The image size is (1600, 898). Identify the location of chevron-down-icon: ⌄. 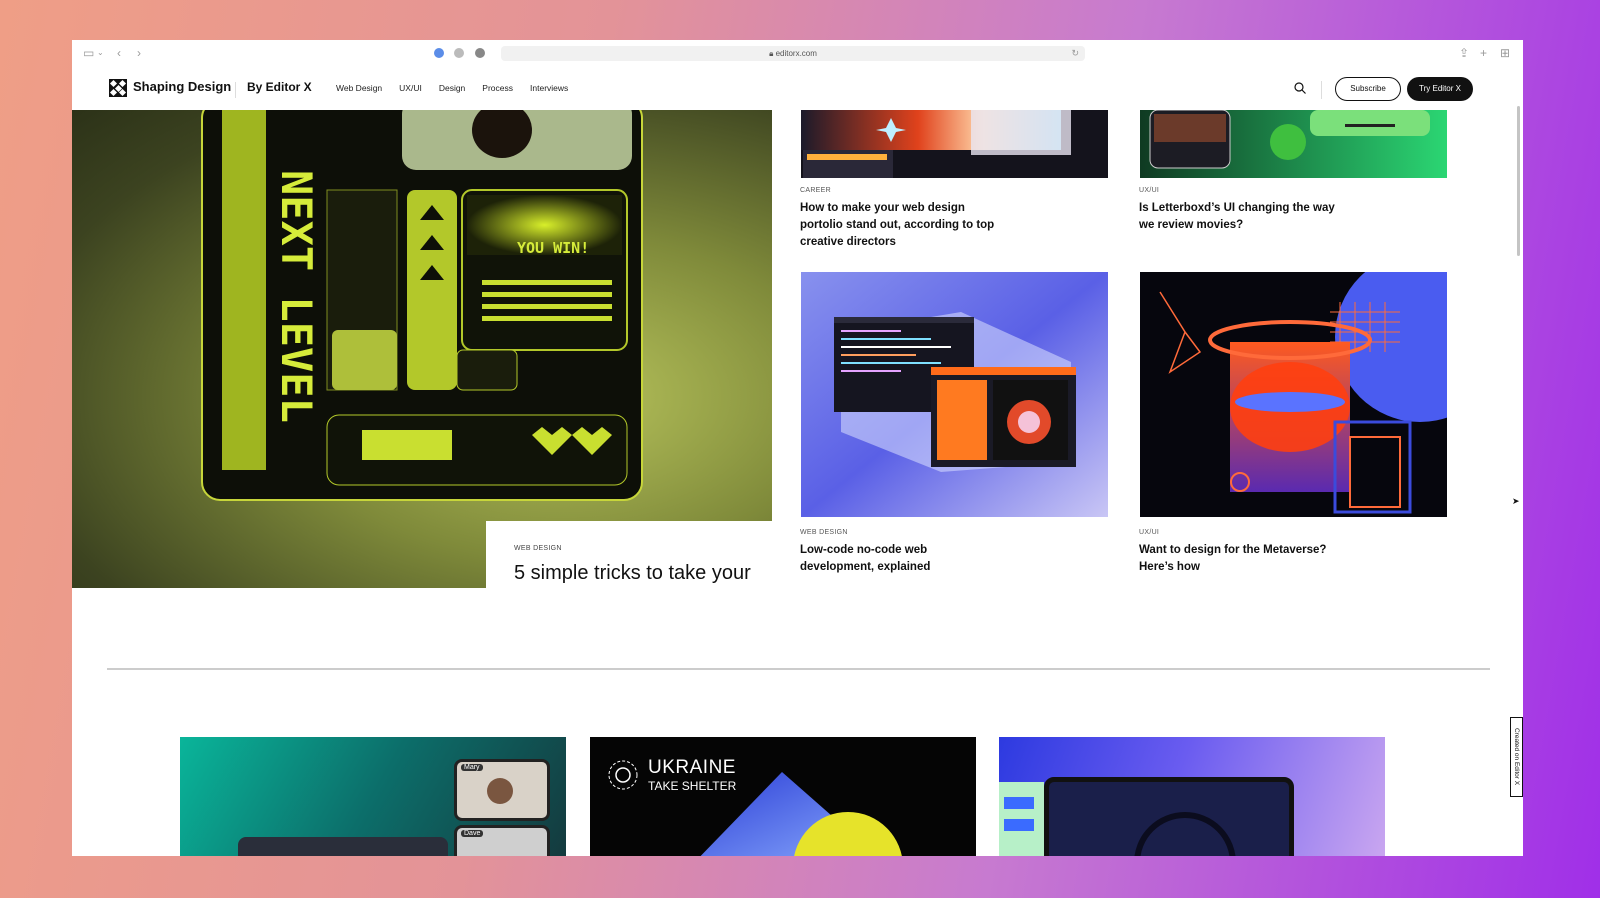
(100, 53).